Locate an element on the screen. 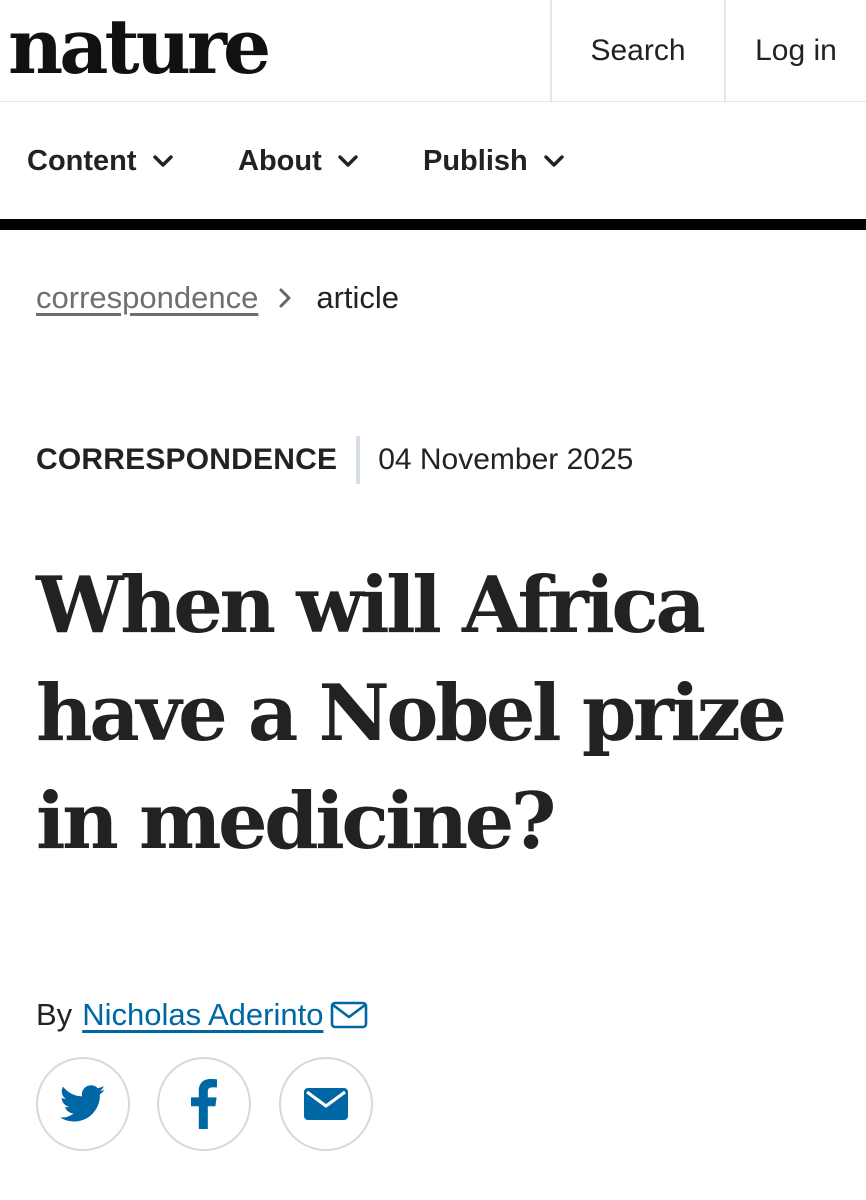 The image size is (866, 1200). login-label: Log in is located at coordinates (796, 50).